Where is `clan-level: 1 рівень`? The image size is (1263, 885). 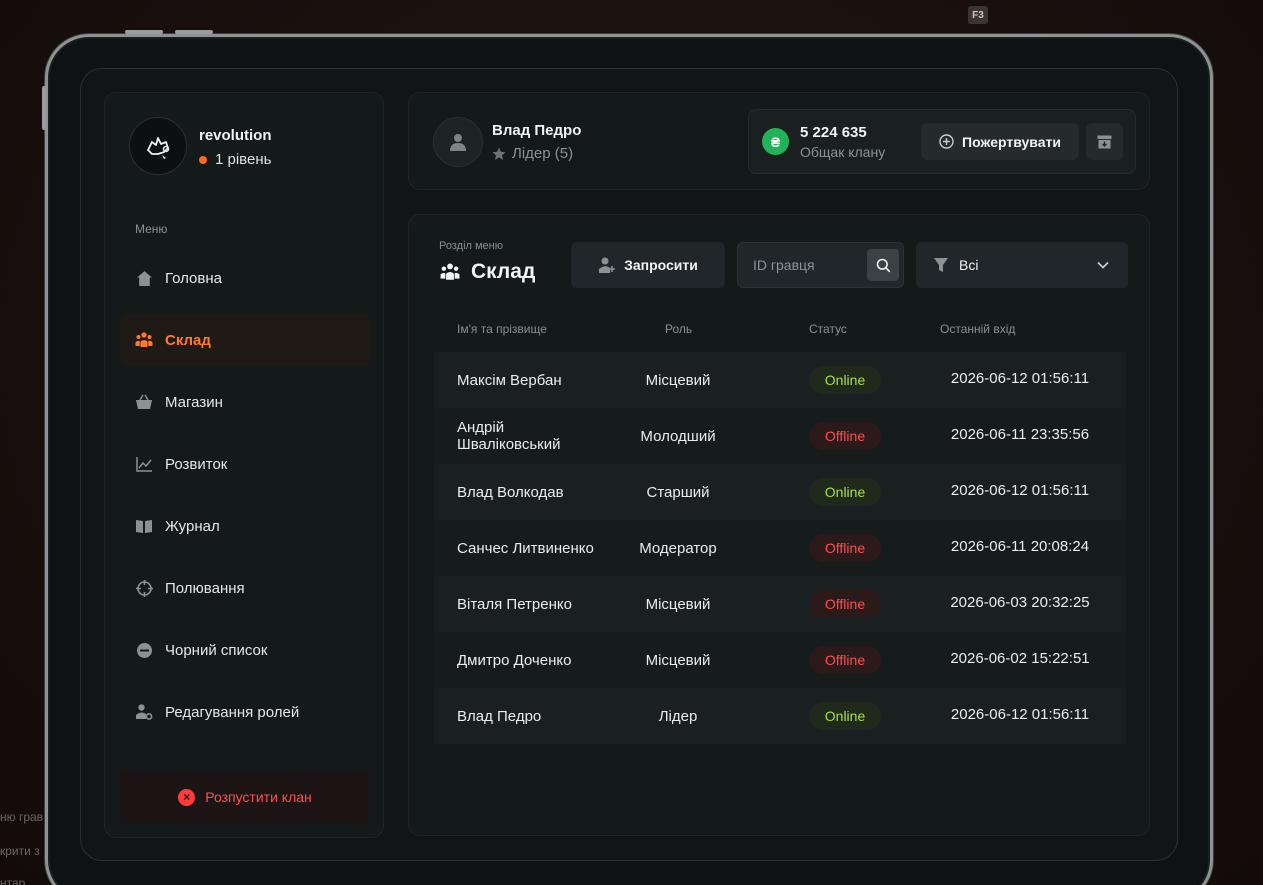
clan-level: 1 рівень is located at coordinates (235, 159).